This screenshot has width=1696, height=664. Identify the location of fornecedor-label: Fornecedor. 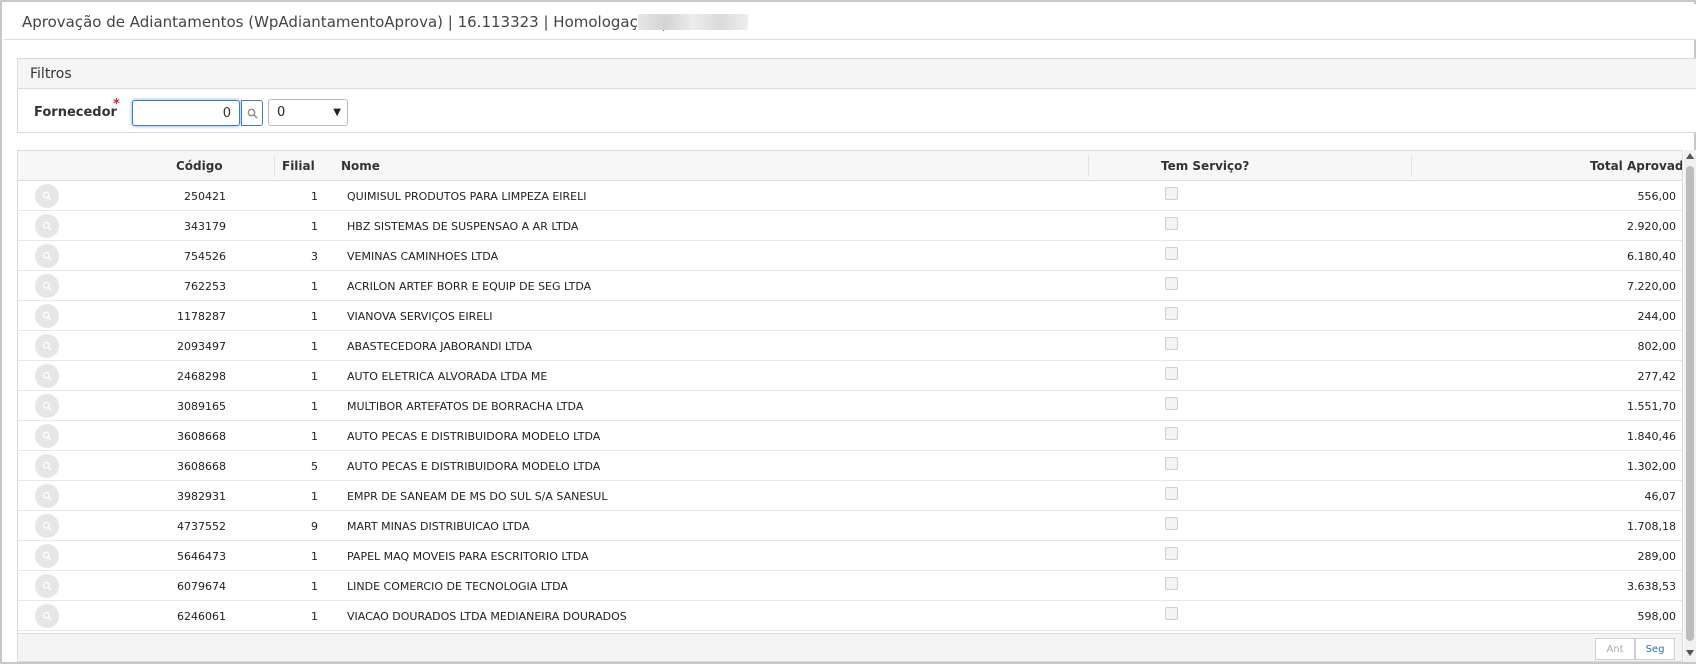
(75, 112).